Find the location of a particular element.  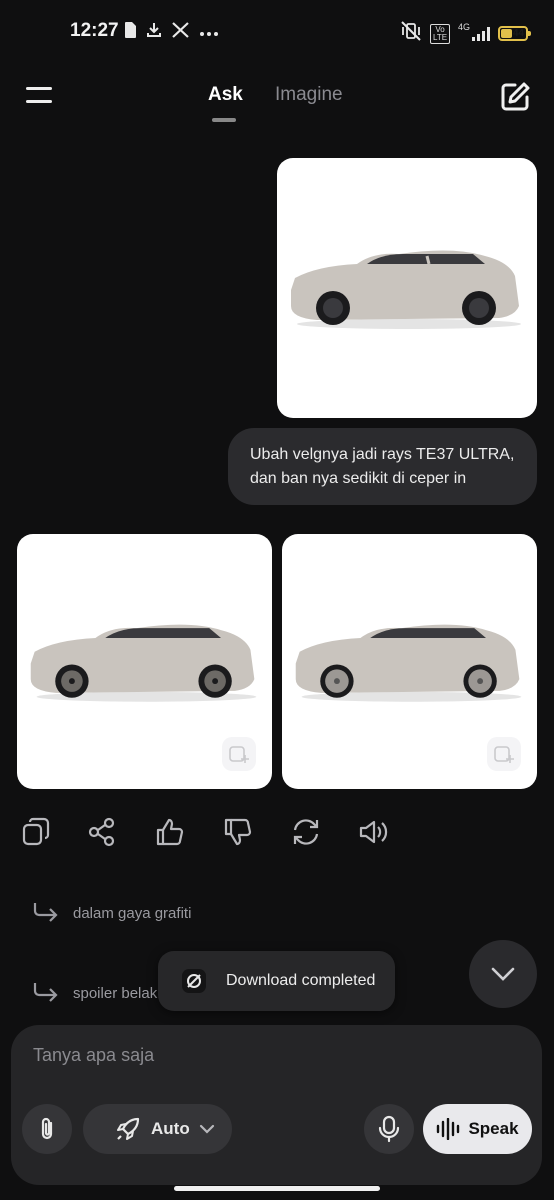

menu-icon is located at coordinates (40, 96).